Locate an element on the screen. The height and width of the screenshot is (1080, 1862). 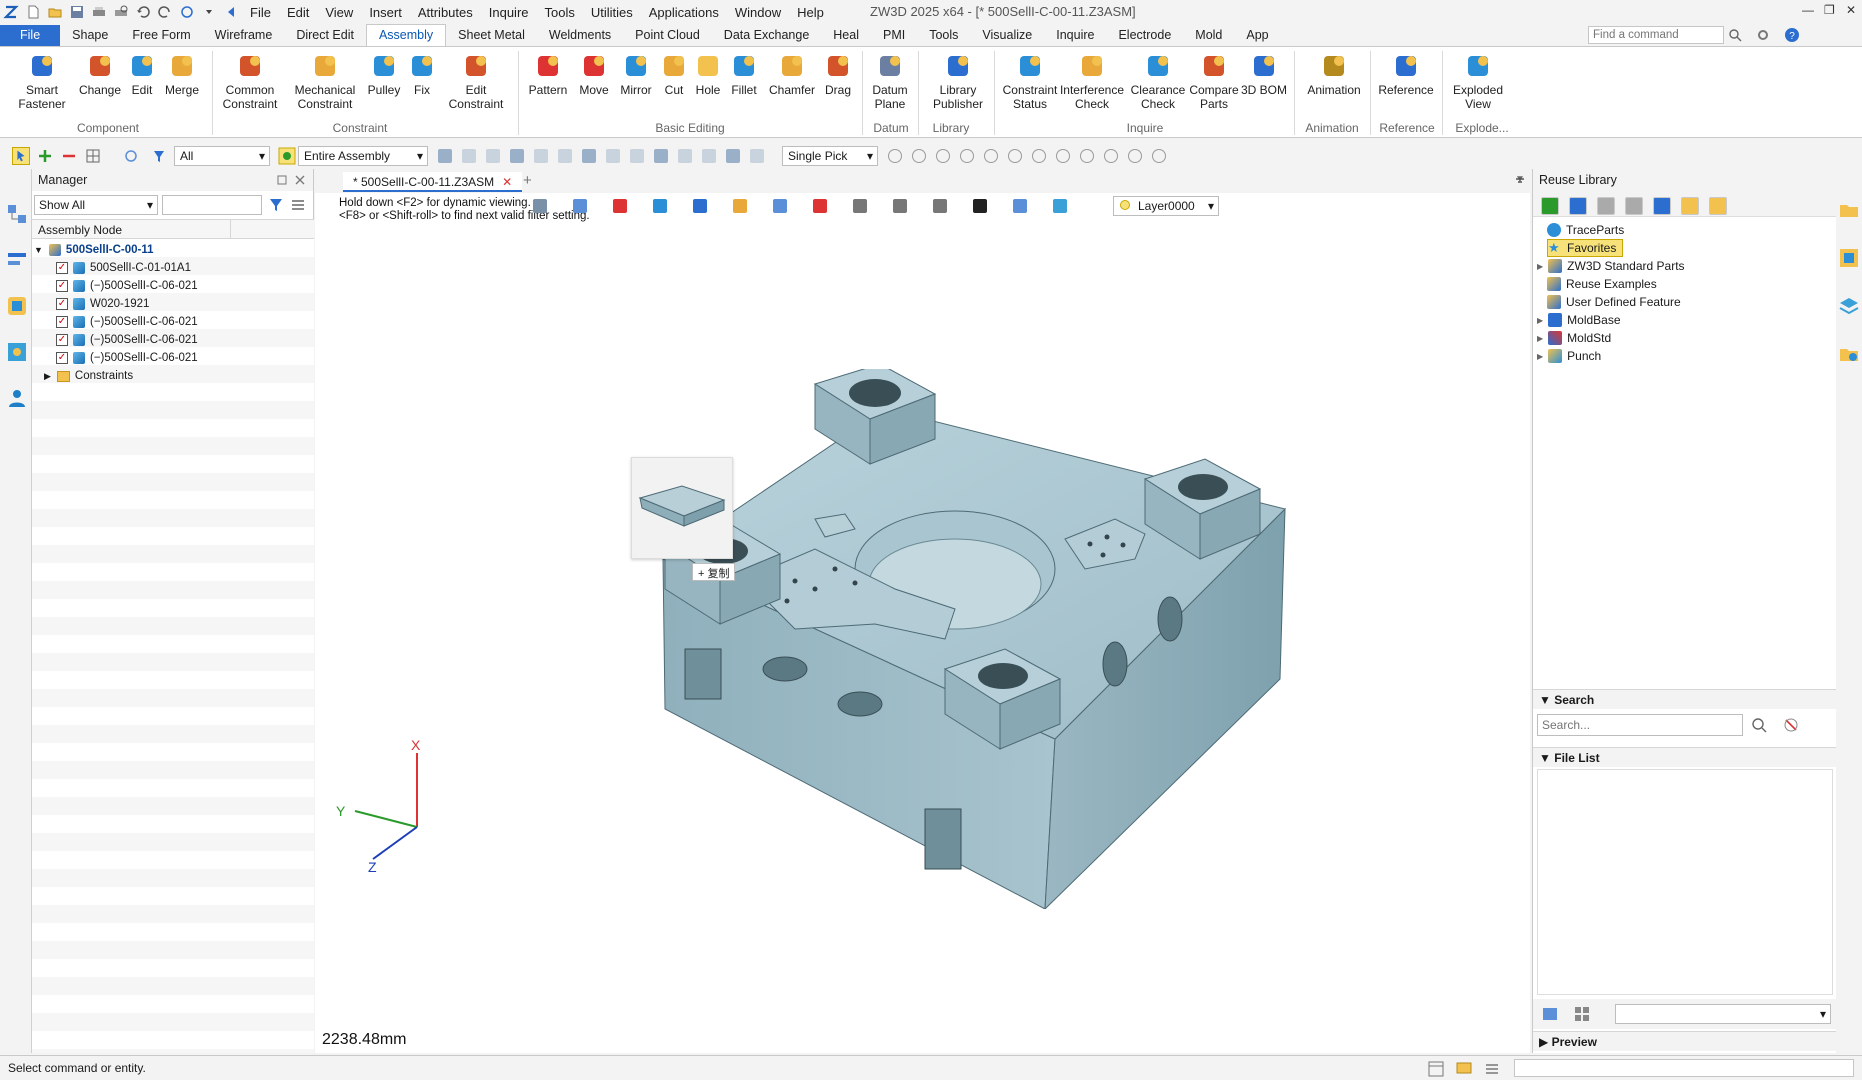
reuse-item-favorites: ★ Favorites is located at coordinates (1585, 248).